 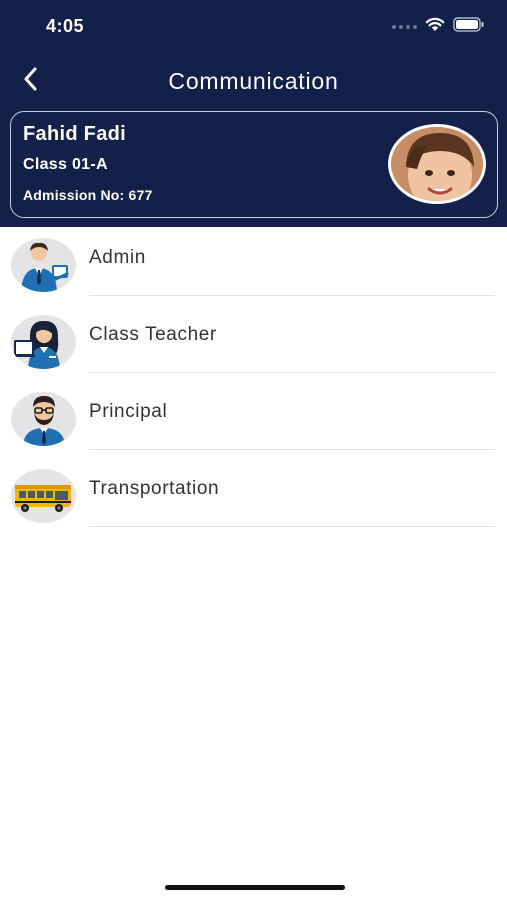 I want to click on battery-icon, so click(x=469, y=27).